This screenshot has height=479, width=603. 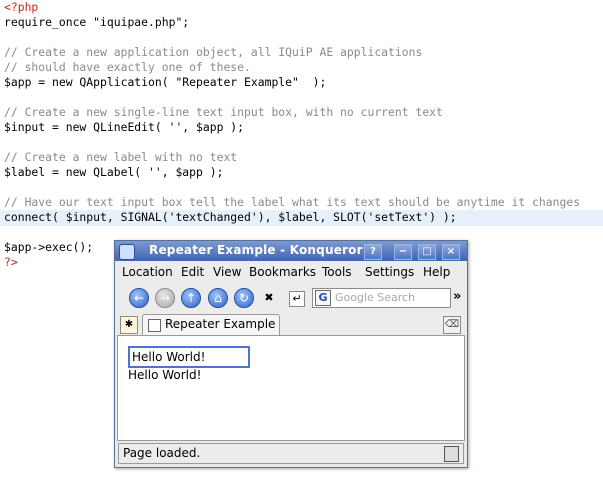 I want to click on code-line-5: // should have exactly one of these., so click(x=127, y=67).